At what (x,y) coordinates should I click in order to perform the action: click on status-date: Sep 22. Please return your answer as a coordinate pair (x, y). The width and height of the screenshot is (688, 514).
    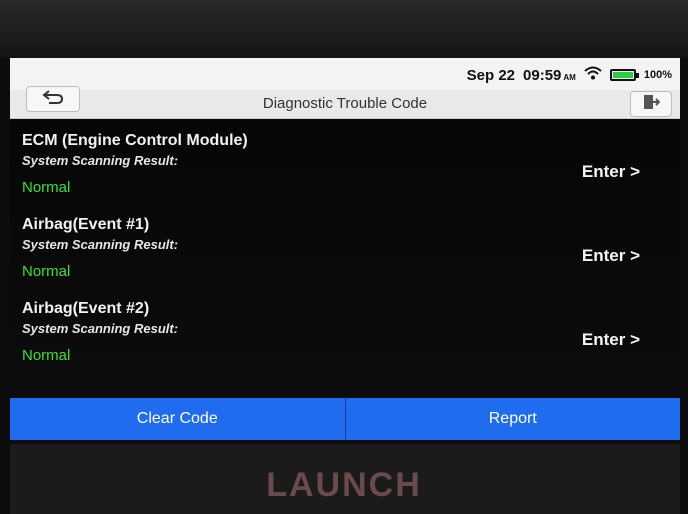
    Looking at the image, I should click on (491, 75).